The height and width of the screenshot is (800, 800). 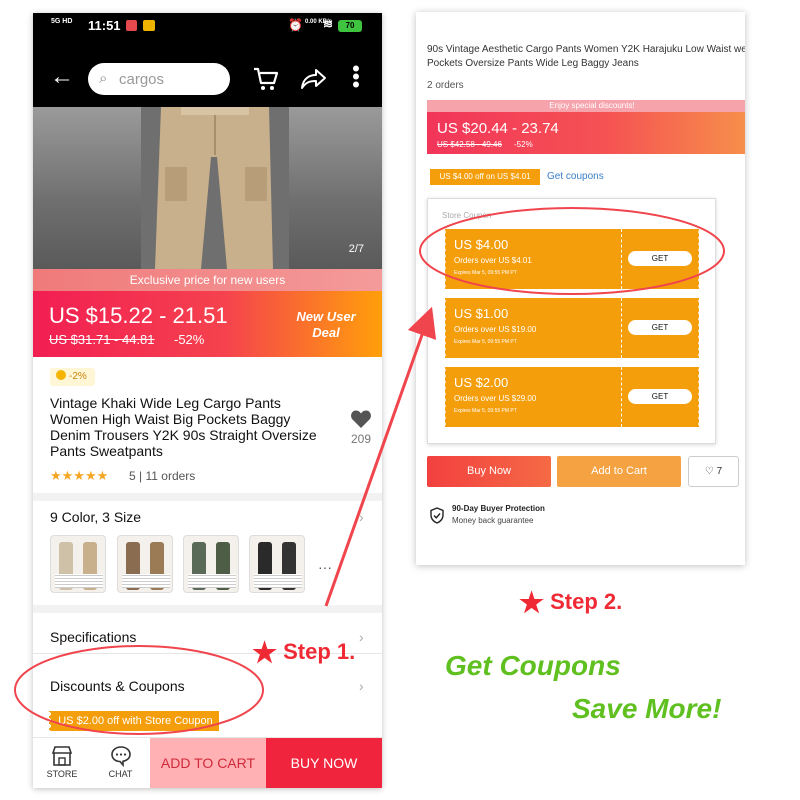 I want to click on top-nav-bar: ← ⌕ cargos • • •, so click(x=207, y=73).